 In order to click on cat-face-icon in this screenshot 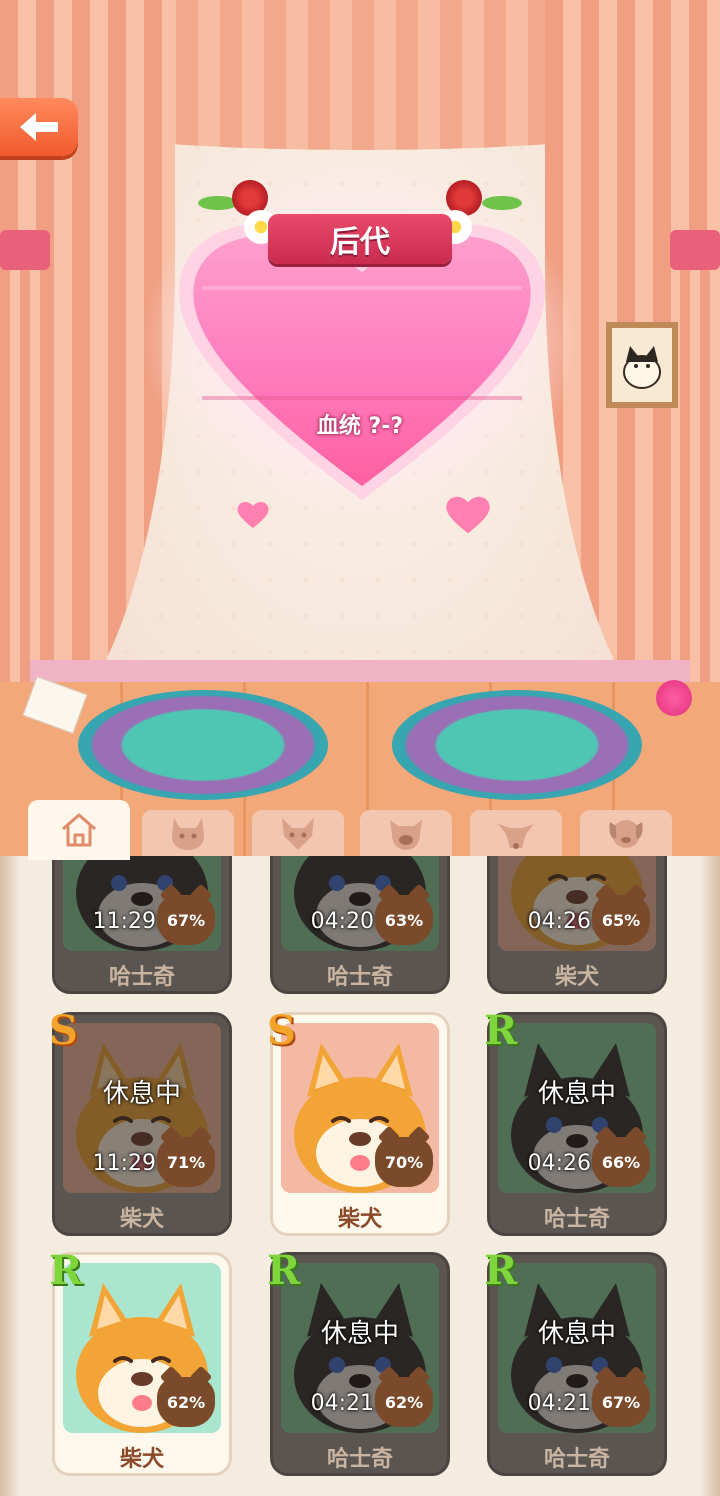, I will do `click(188, 834)`.